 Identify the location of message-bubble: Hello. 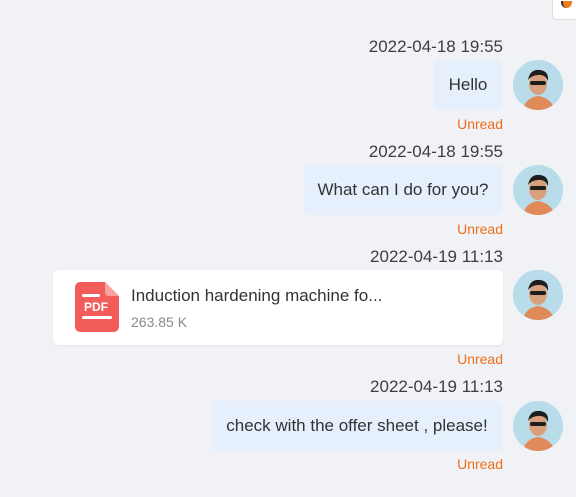
(468, 85).